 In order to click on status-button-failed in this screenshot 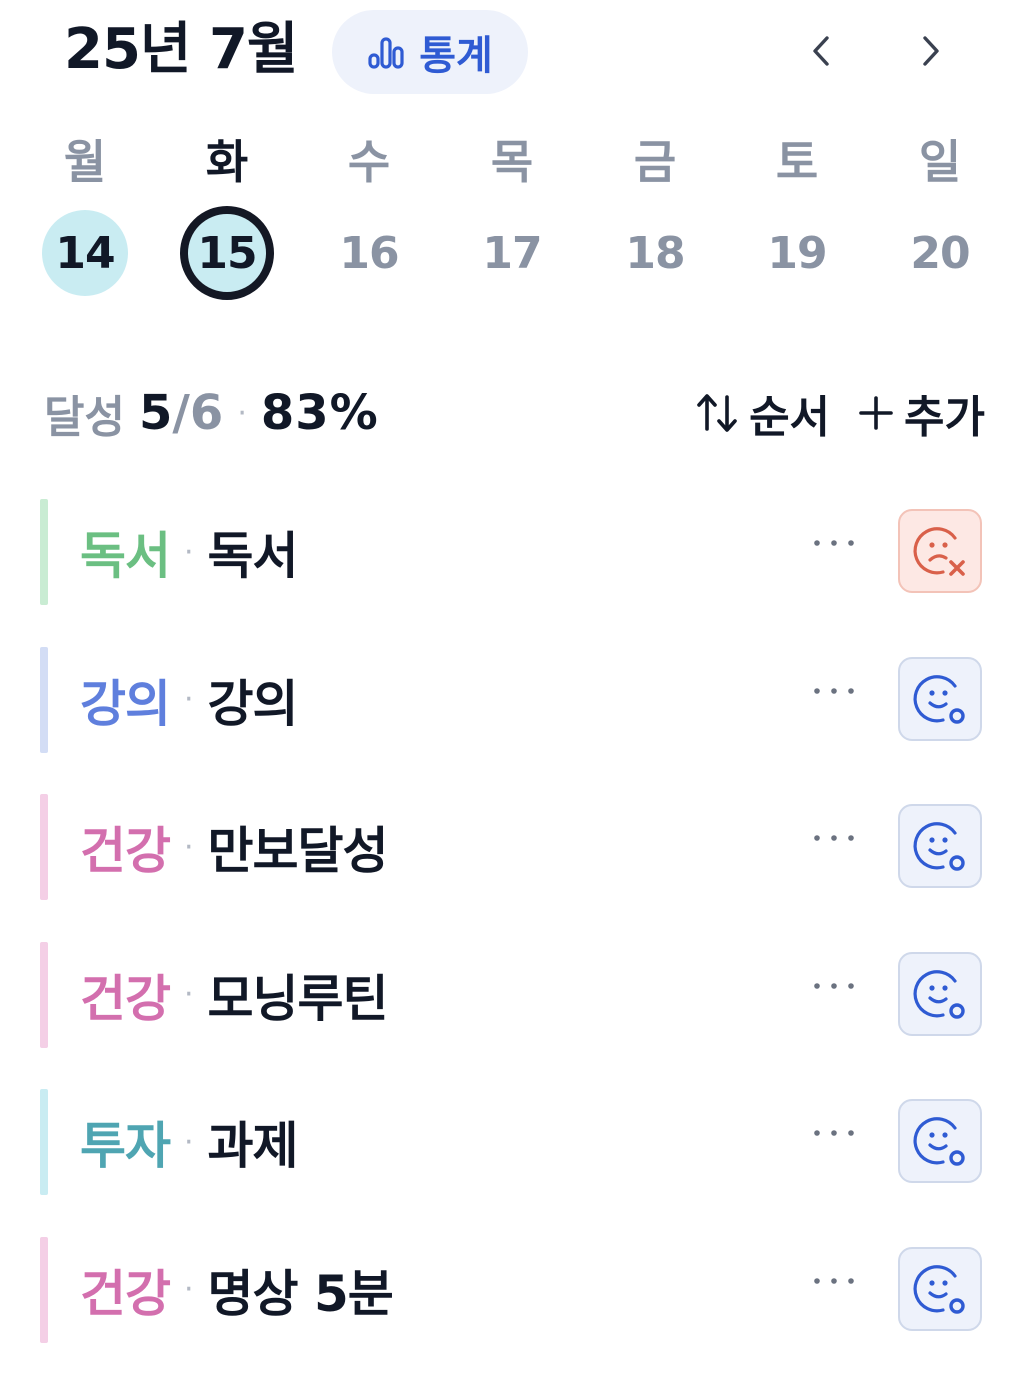, I will do `click(940, 551)`.